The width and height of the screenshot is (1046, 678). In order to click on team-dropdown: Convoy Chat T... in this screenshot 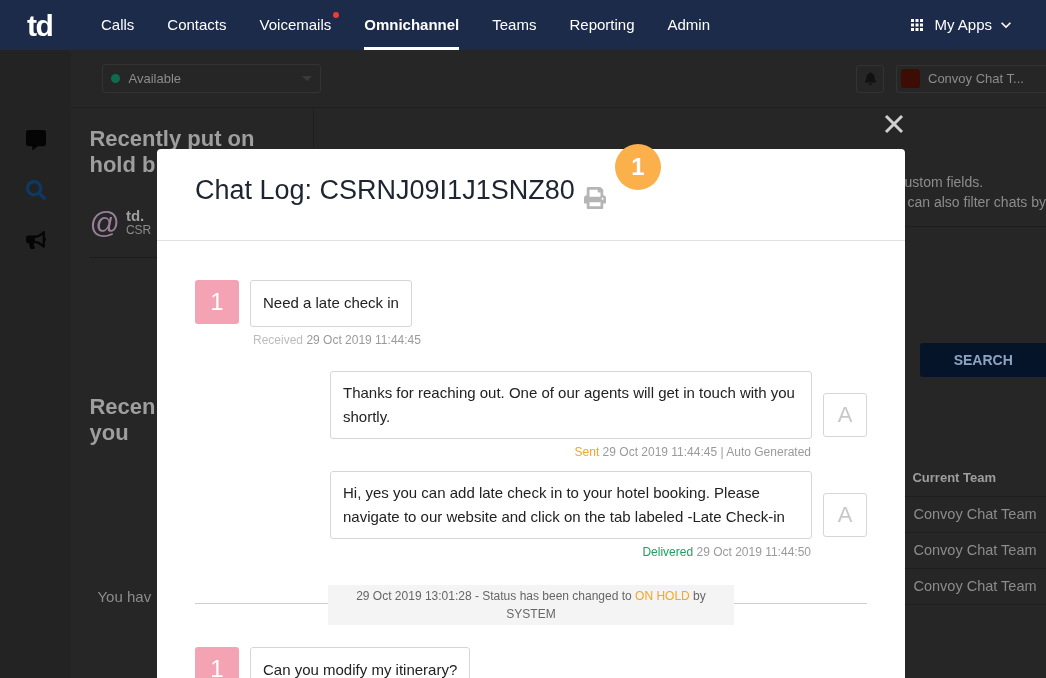, I will do `click(971, 78)`.